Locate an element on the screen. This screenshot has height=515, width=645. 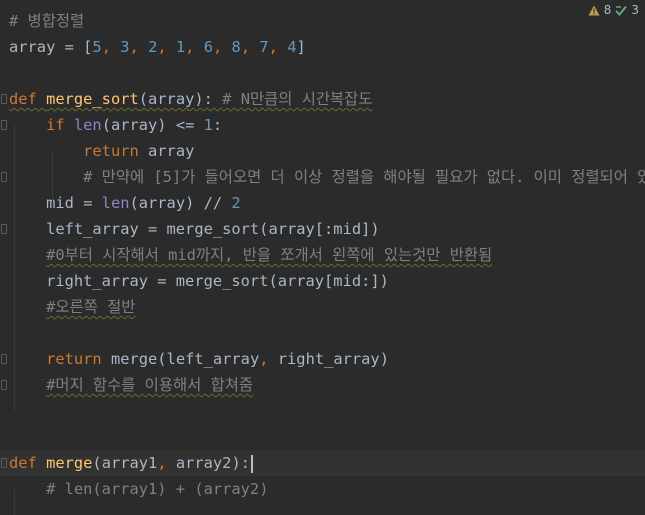
code-line: #0부터 시작해서 mid까지, 반을 쪼개서 왼쪽에 있는것만 반환됨 is located at coordinates (322, 255).